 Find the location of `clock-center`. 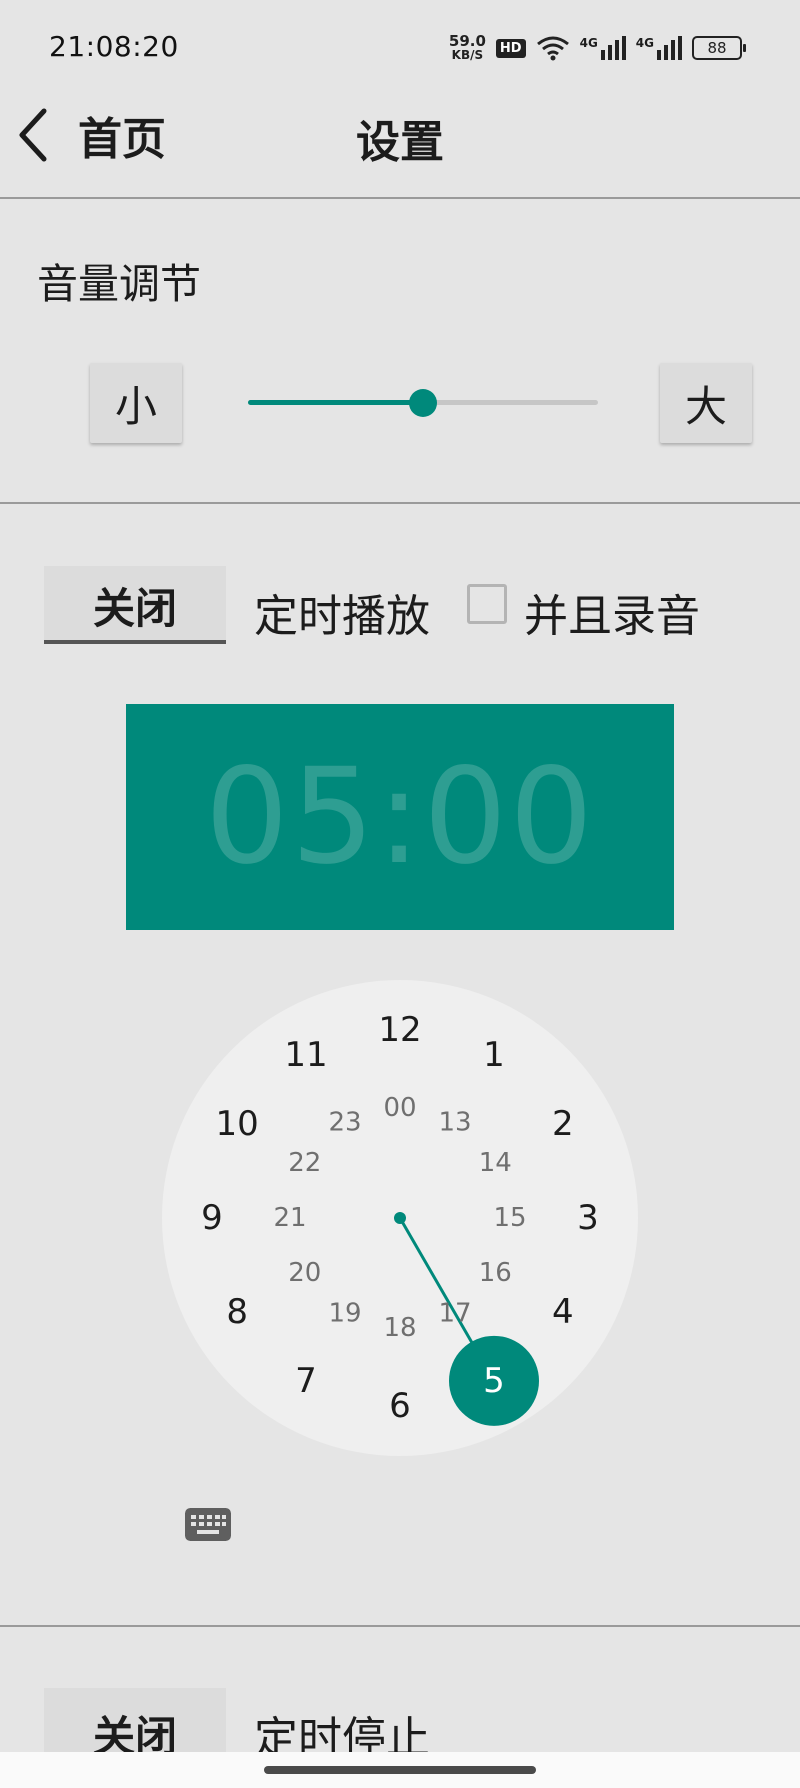

clock-center is located at coordinates (400, 1218).